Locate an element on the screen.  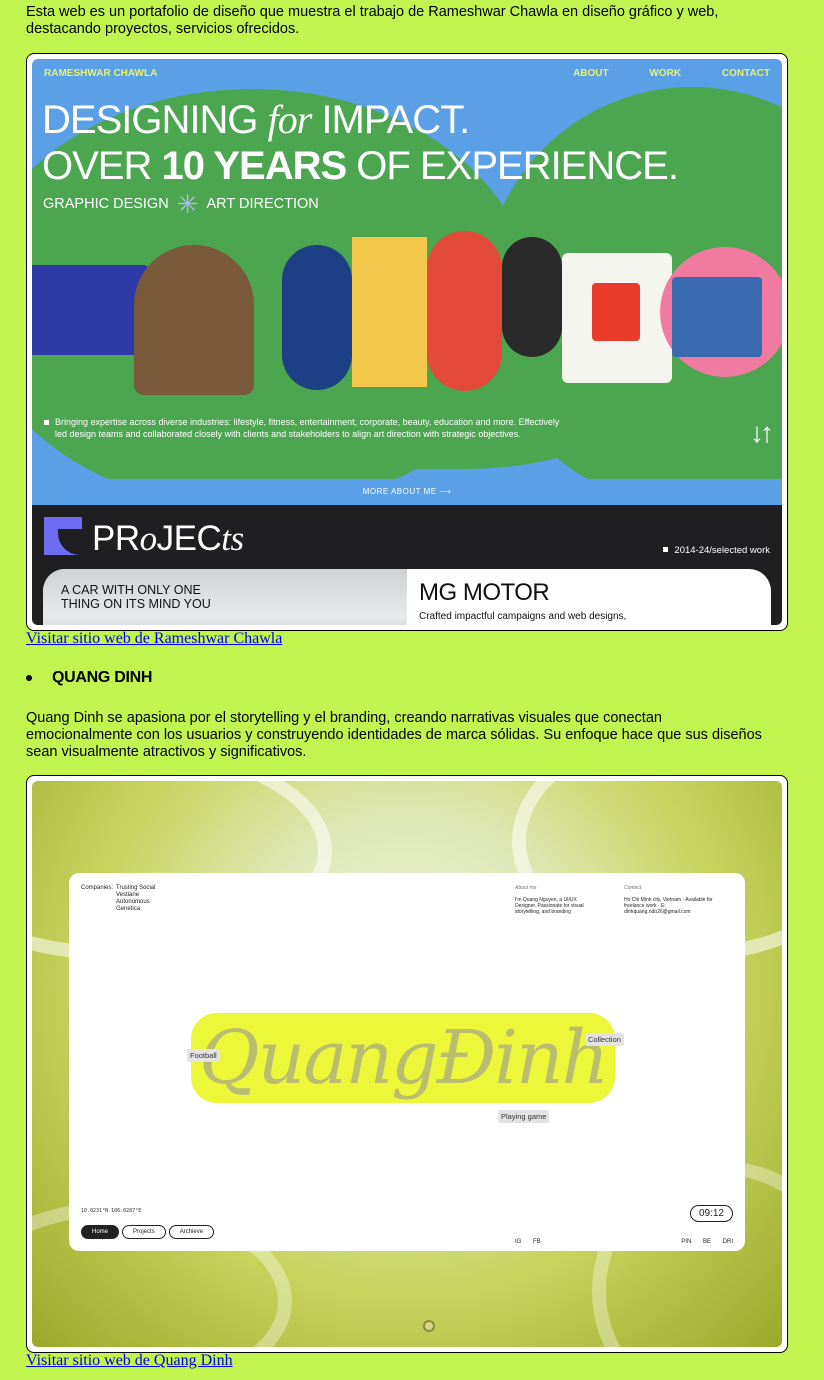
projects-range: 2014-24/selected work is located at coordinates (716, 550).